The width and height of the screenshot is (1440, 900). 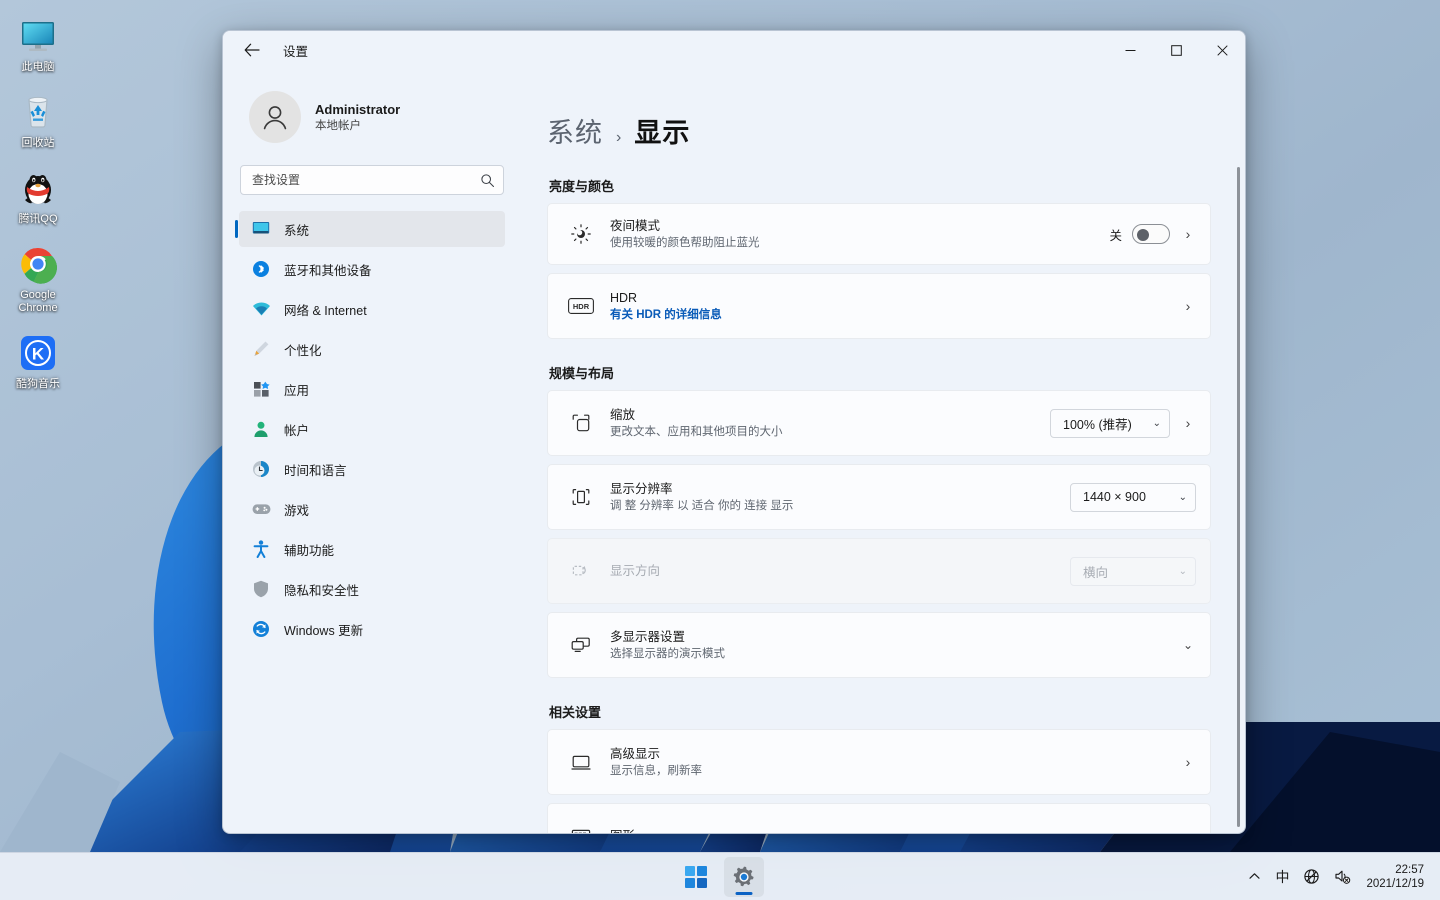 What do you see at coordinates (275, 117) in the screenshot?
I see `user-avatar-icon` at bounding box center [275, 117].